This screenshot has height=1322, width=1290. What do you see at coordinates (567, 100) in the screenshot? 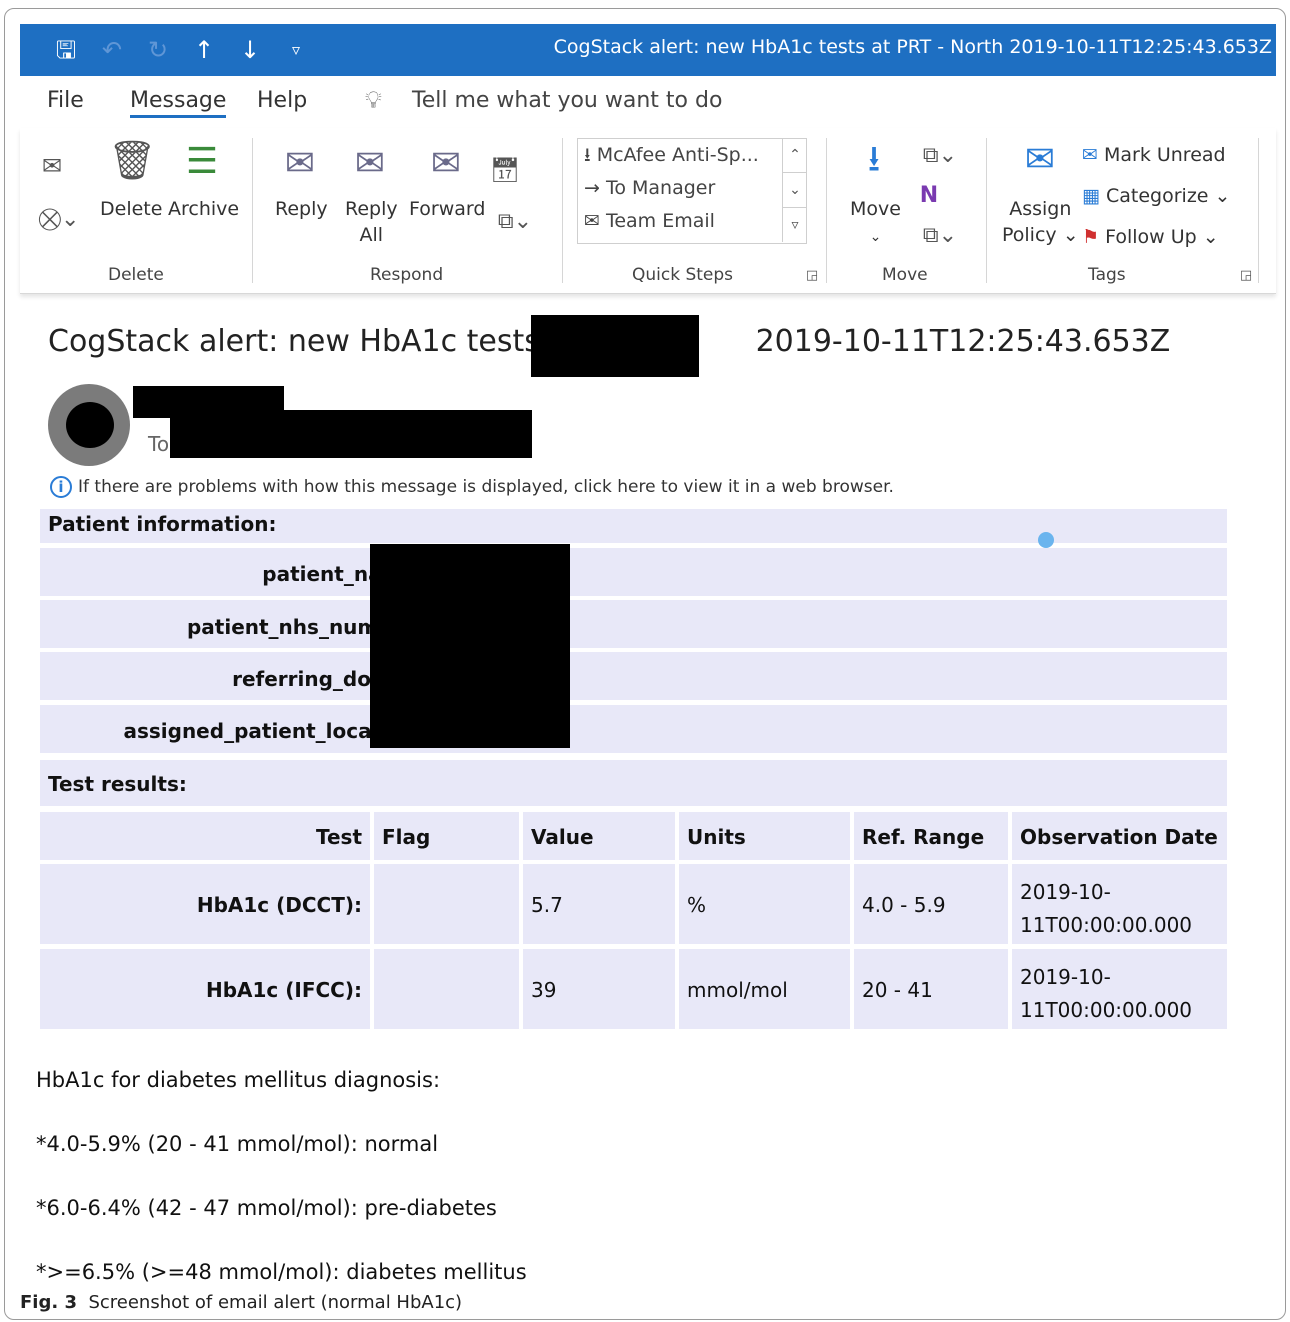
I see `tell-me-search: Tell me what you want to do` at bounding box center [567, 100].